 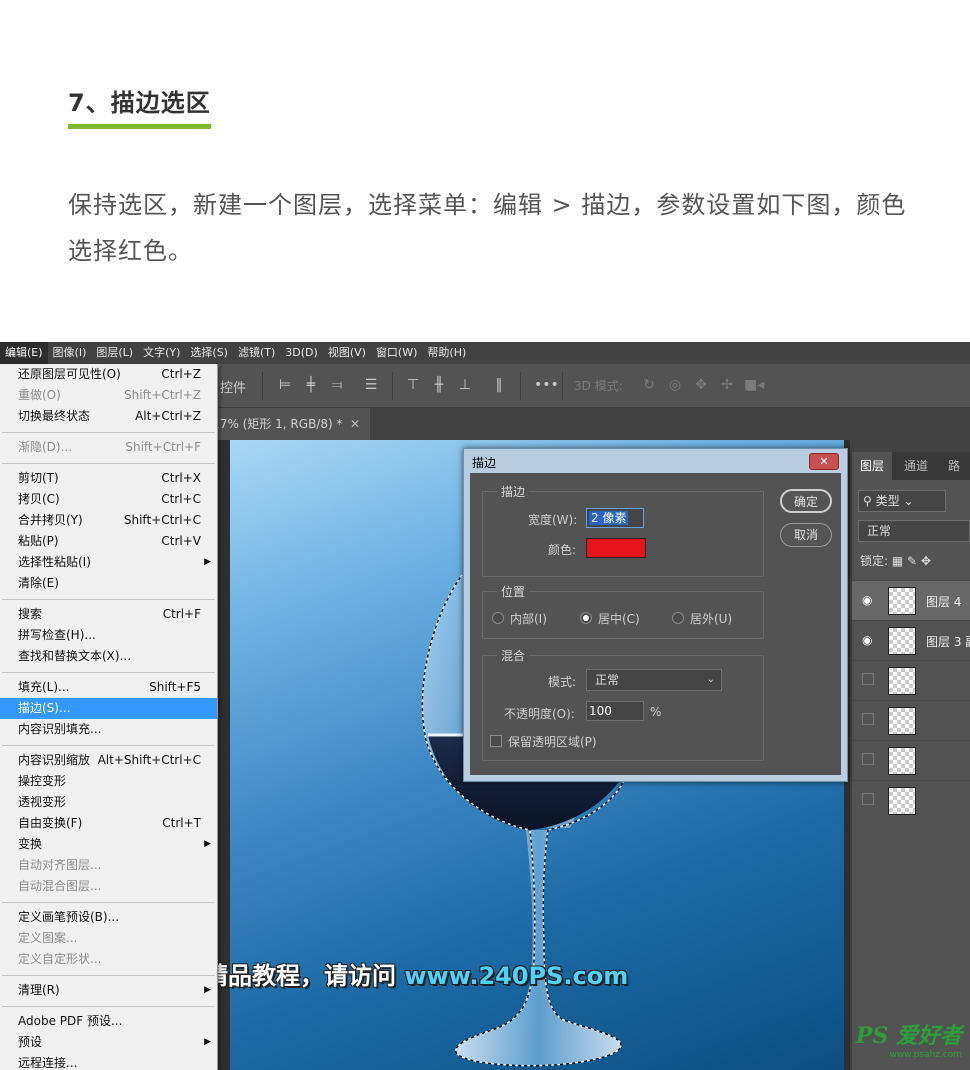 I want to click on align-center-icon: ╪, so click(x=311, y=385).